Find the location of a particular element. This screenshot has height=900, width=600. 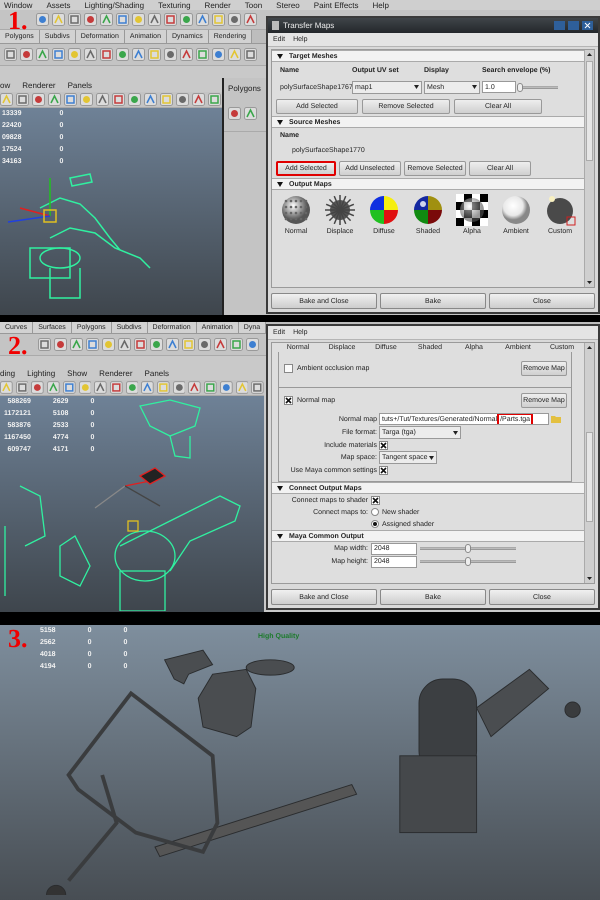

menu-item: ding is located at coordinates (8, 373).